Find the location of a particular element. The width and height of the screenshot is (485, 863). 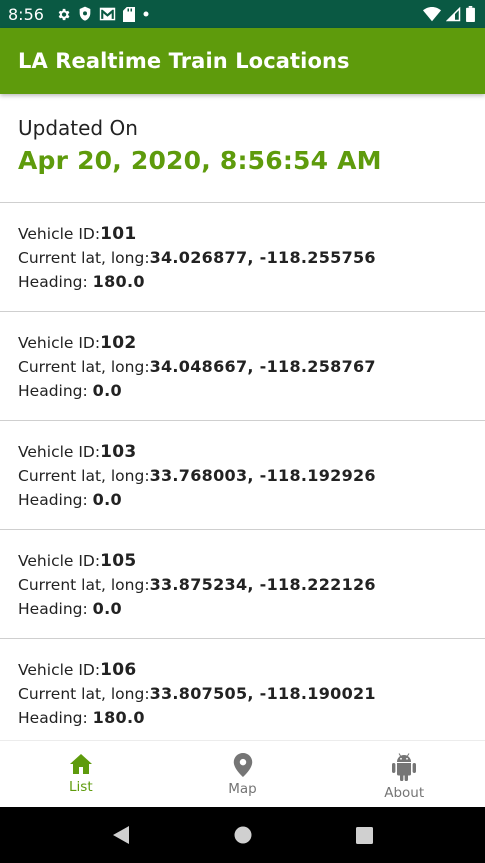

updated-timestamp: Apr 20, 2020, 8:56:54 AM is located at coordinates (200, 160).